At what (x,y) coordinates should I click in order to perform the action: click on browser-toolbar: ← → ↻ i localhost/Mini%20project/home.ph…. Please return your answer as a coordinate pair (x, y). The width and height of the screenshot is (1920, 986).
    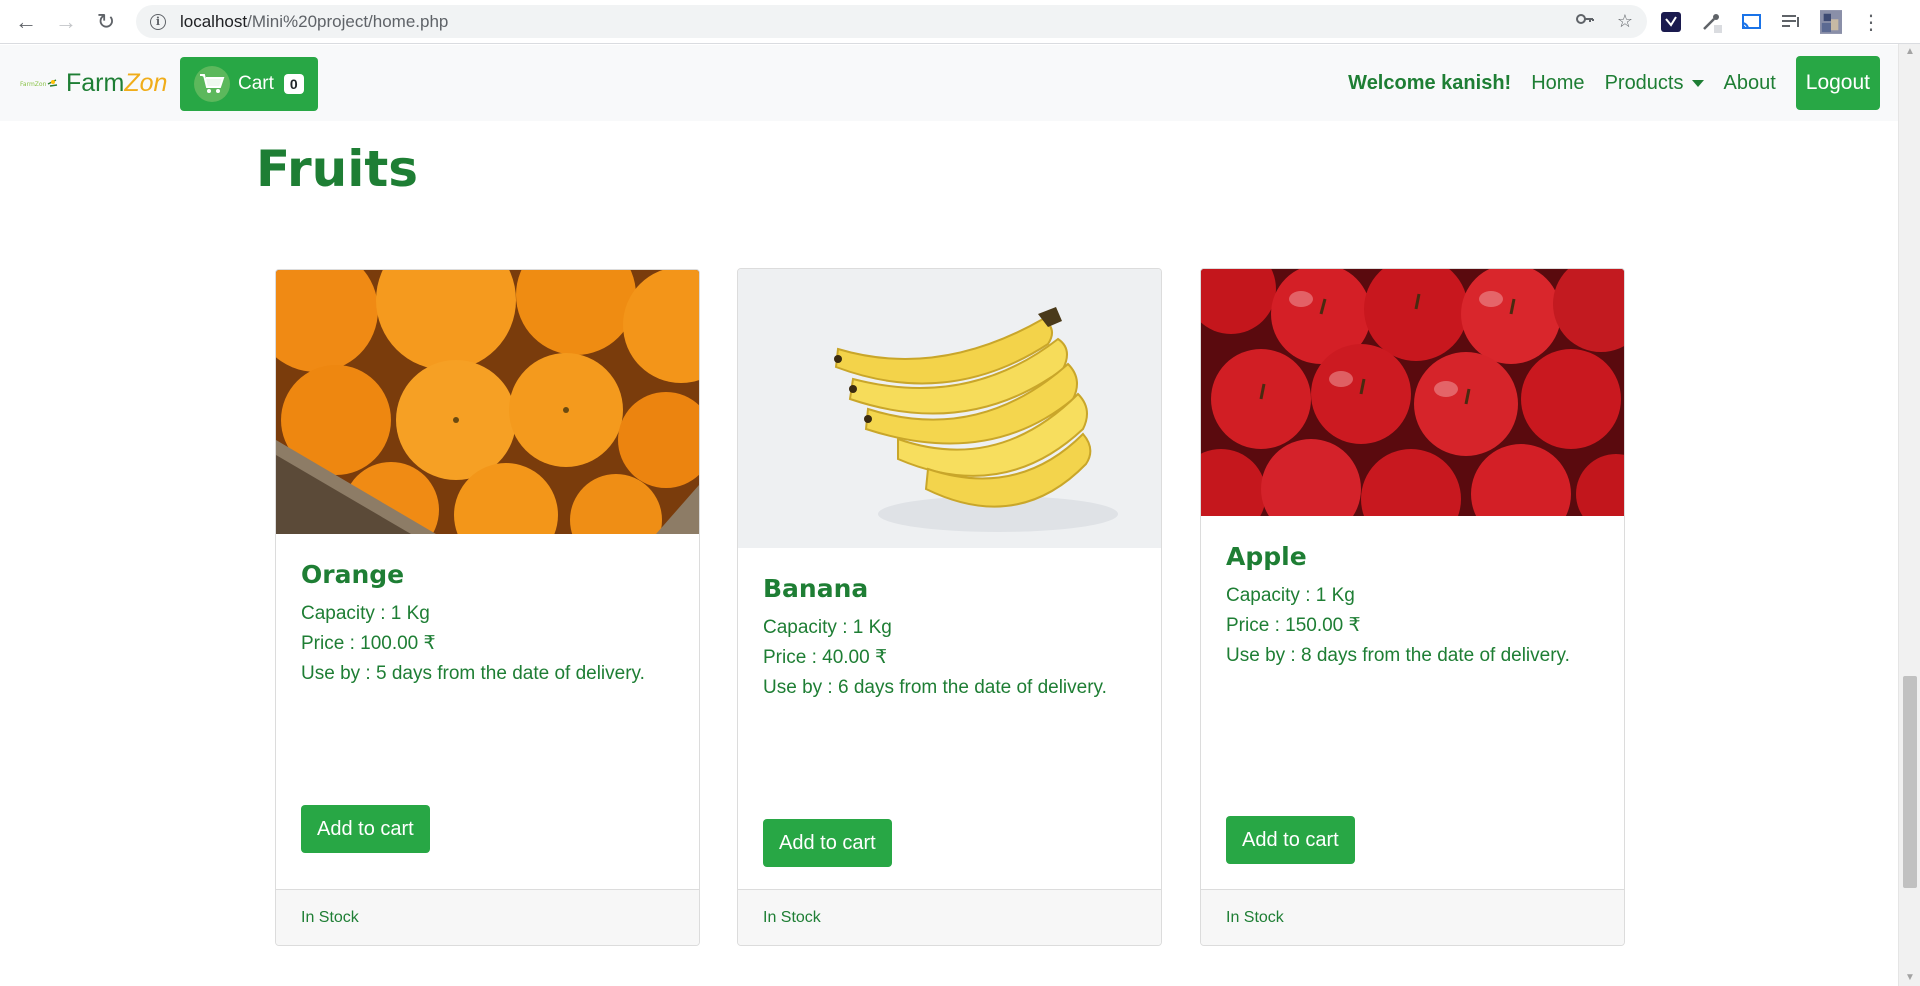
    Looking at the image, I should click on (960, 22).